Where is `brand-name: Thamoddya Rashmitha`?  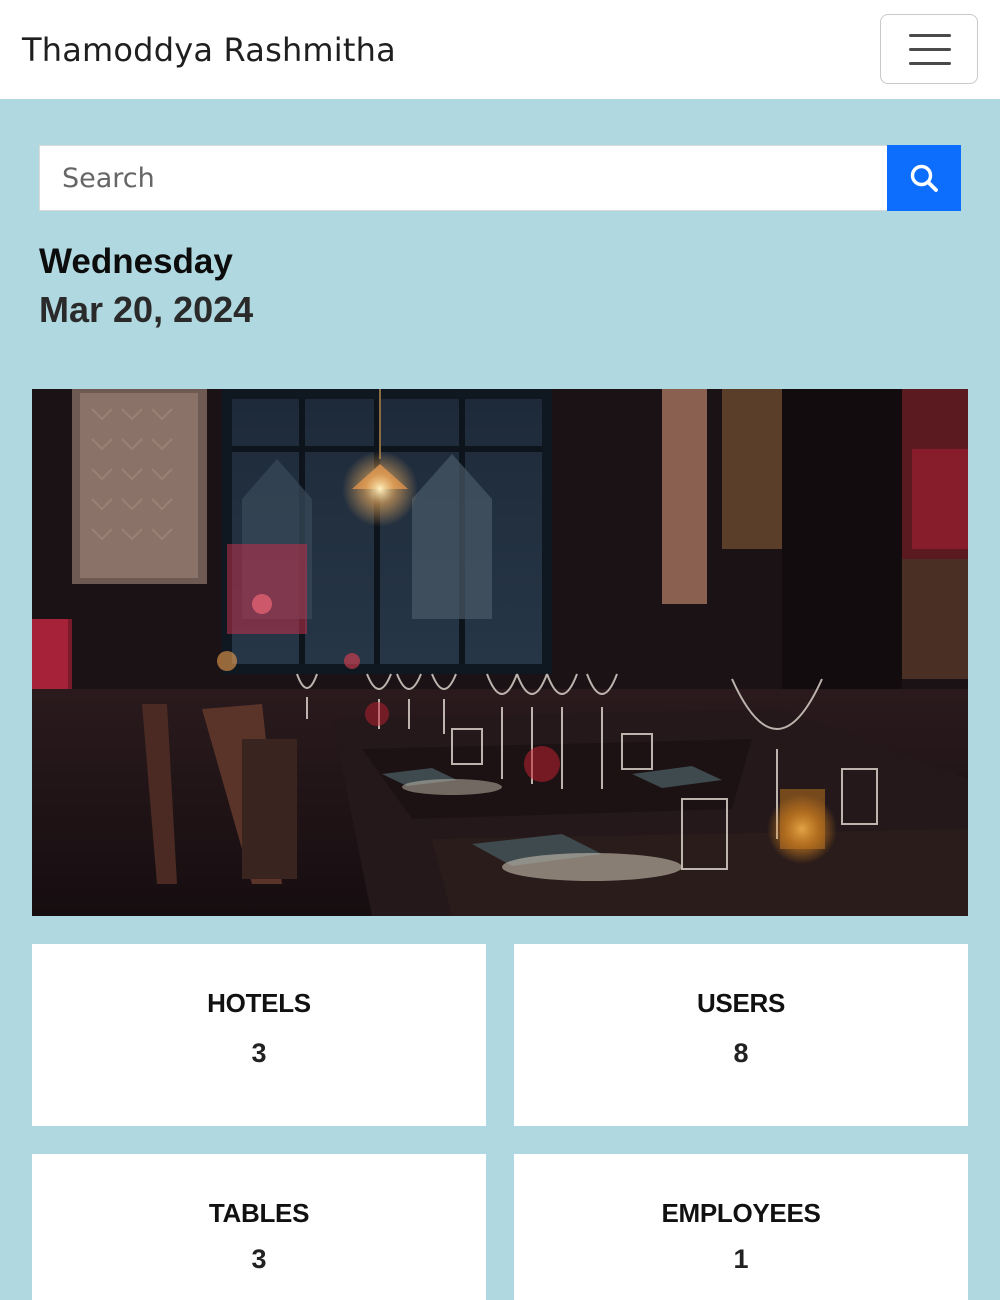 brand-name: Thamoddya Rashmitha is located at coordinates (209, 50).